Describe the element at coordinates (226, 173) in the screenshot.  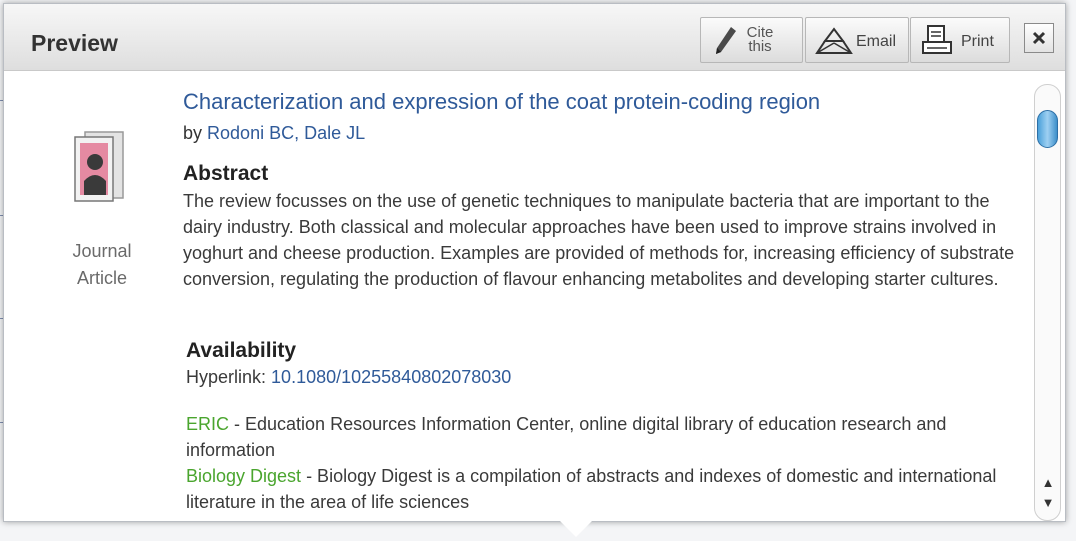
I see `abstract-heading: Abstract` at that location.